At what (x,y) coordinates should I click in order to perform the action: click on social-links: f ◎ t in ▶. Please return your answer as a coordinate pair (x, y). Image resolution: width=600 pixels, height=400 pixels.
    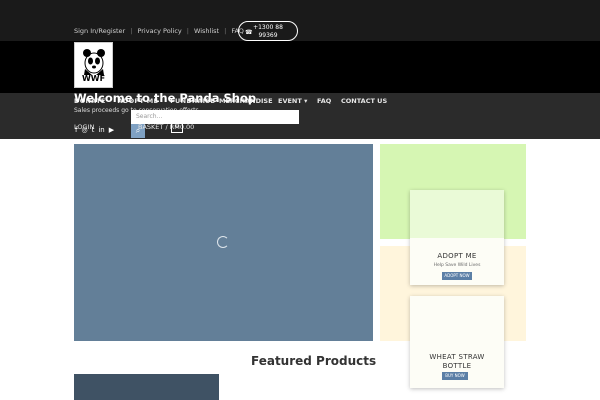
    Looking at the image, I should click on (94, 130).